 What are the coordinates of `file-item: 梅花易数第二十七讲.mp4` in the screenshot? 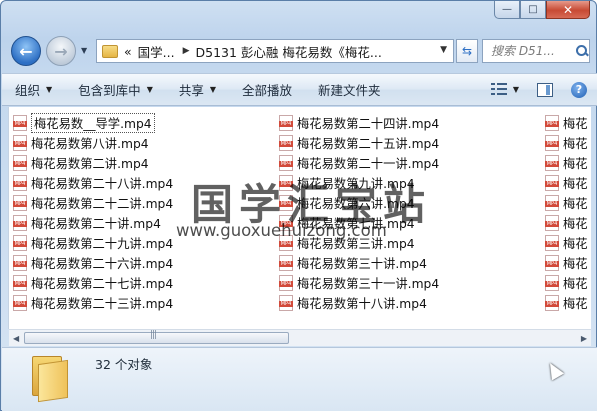 It's located at (93, 283).